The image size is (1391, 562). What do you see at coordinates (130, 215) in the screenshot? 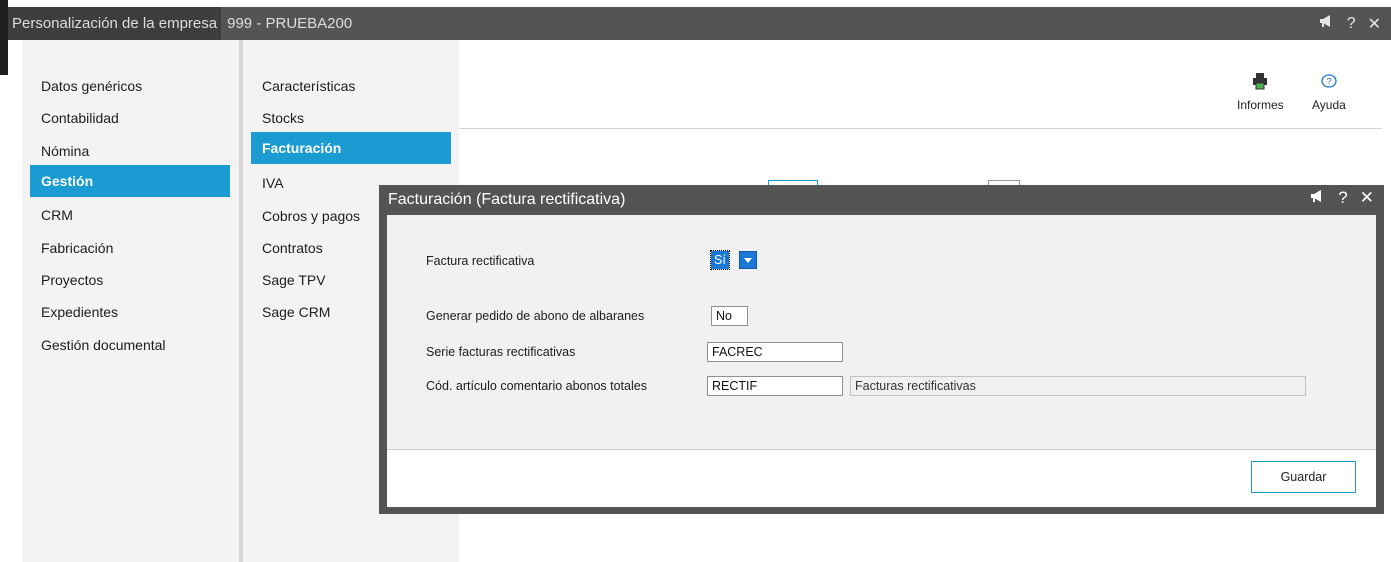
I see `sidebar-item-crm: CRM` at bounding box center [130, 215].